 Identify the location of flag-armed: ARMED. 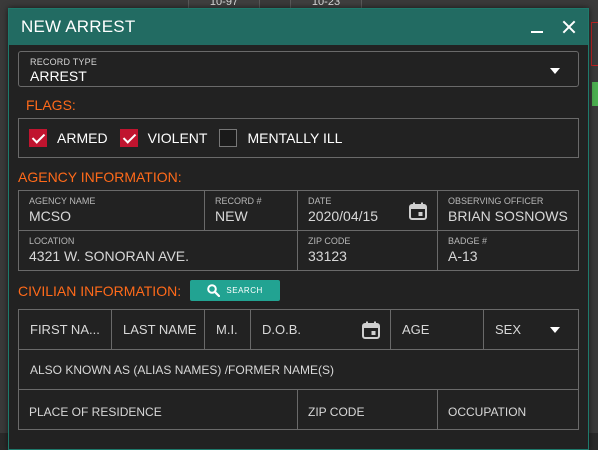
(68, 138).